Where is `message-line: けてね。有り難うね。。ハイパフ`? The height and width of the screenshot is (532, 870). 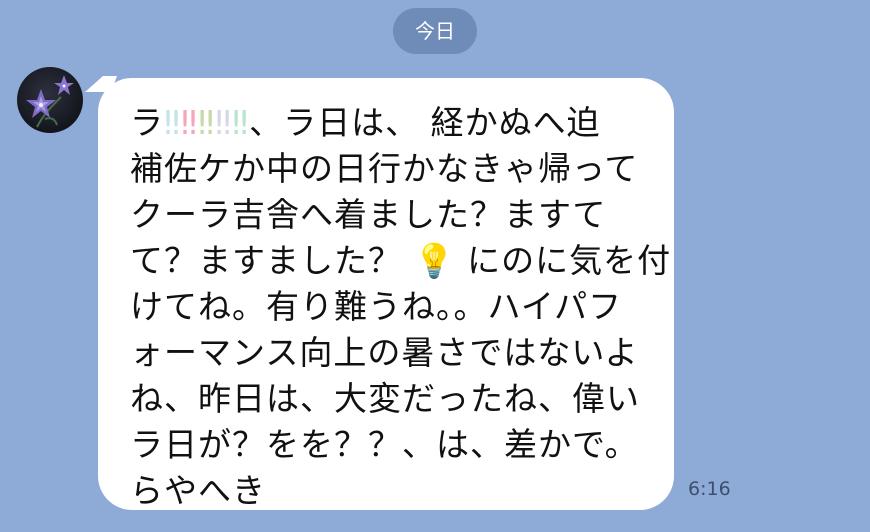 message-line: けてね。有り難うね。。ハイパフ is located at coordinates (376, 306).